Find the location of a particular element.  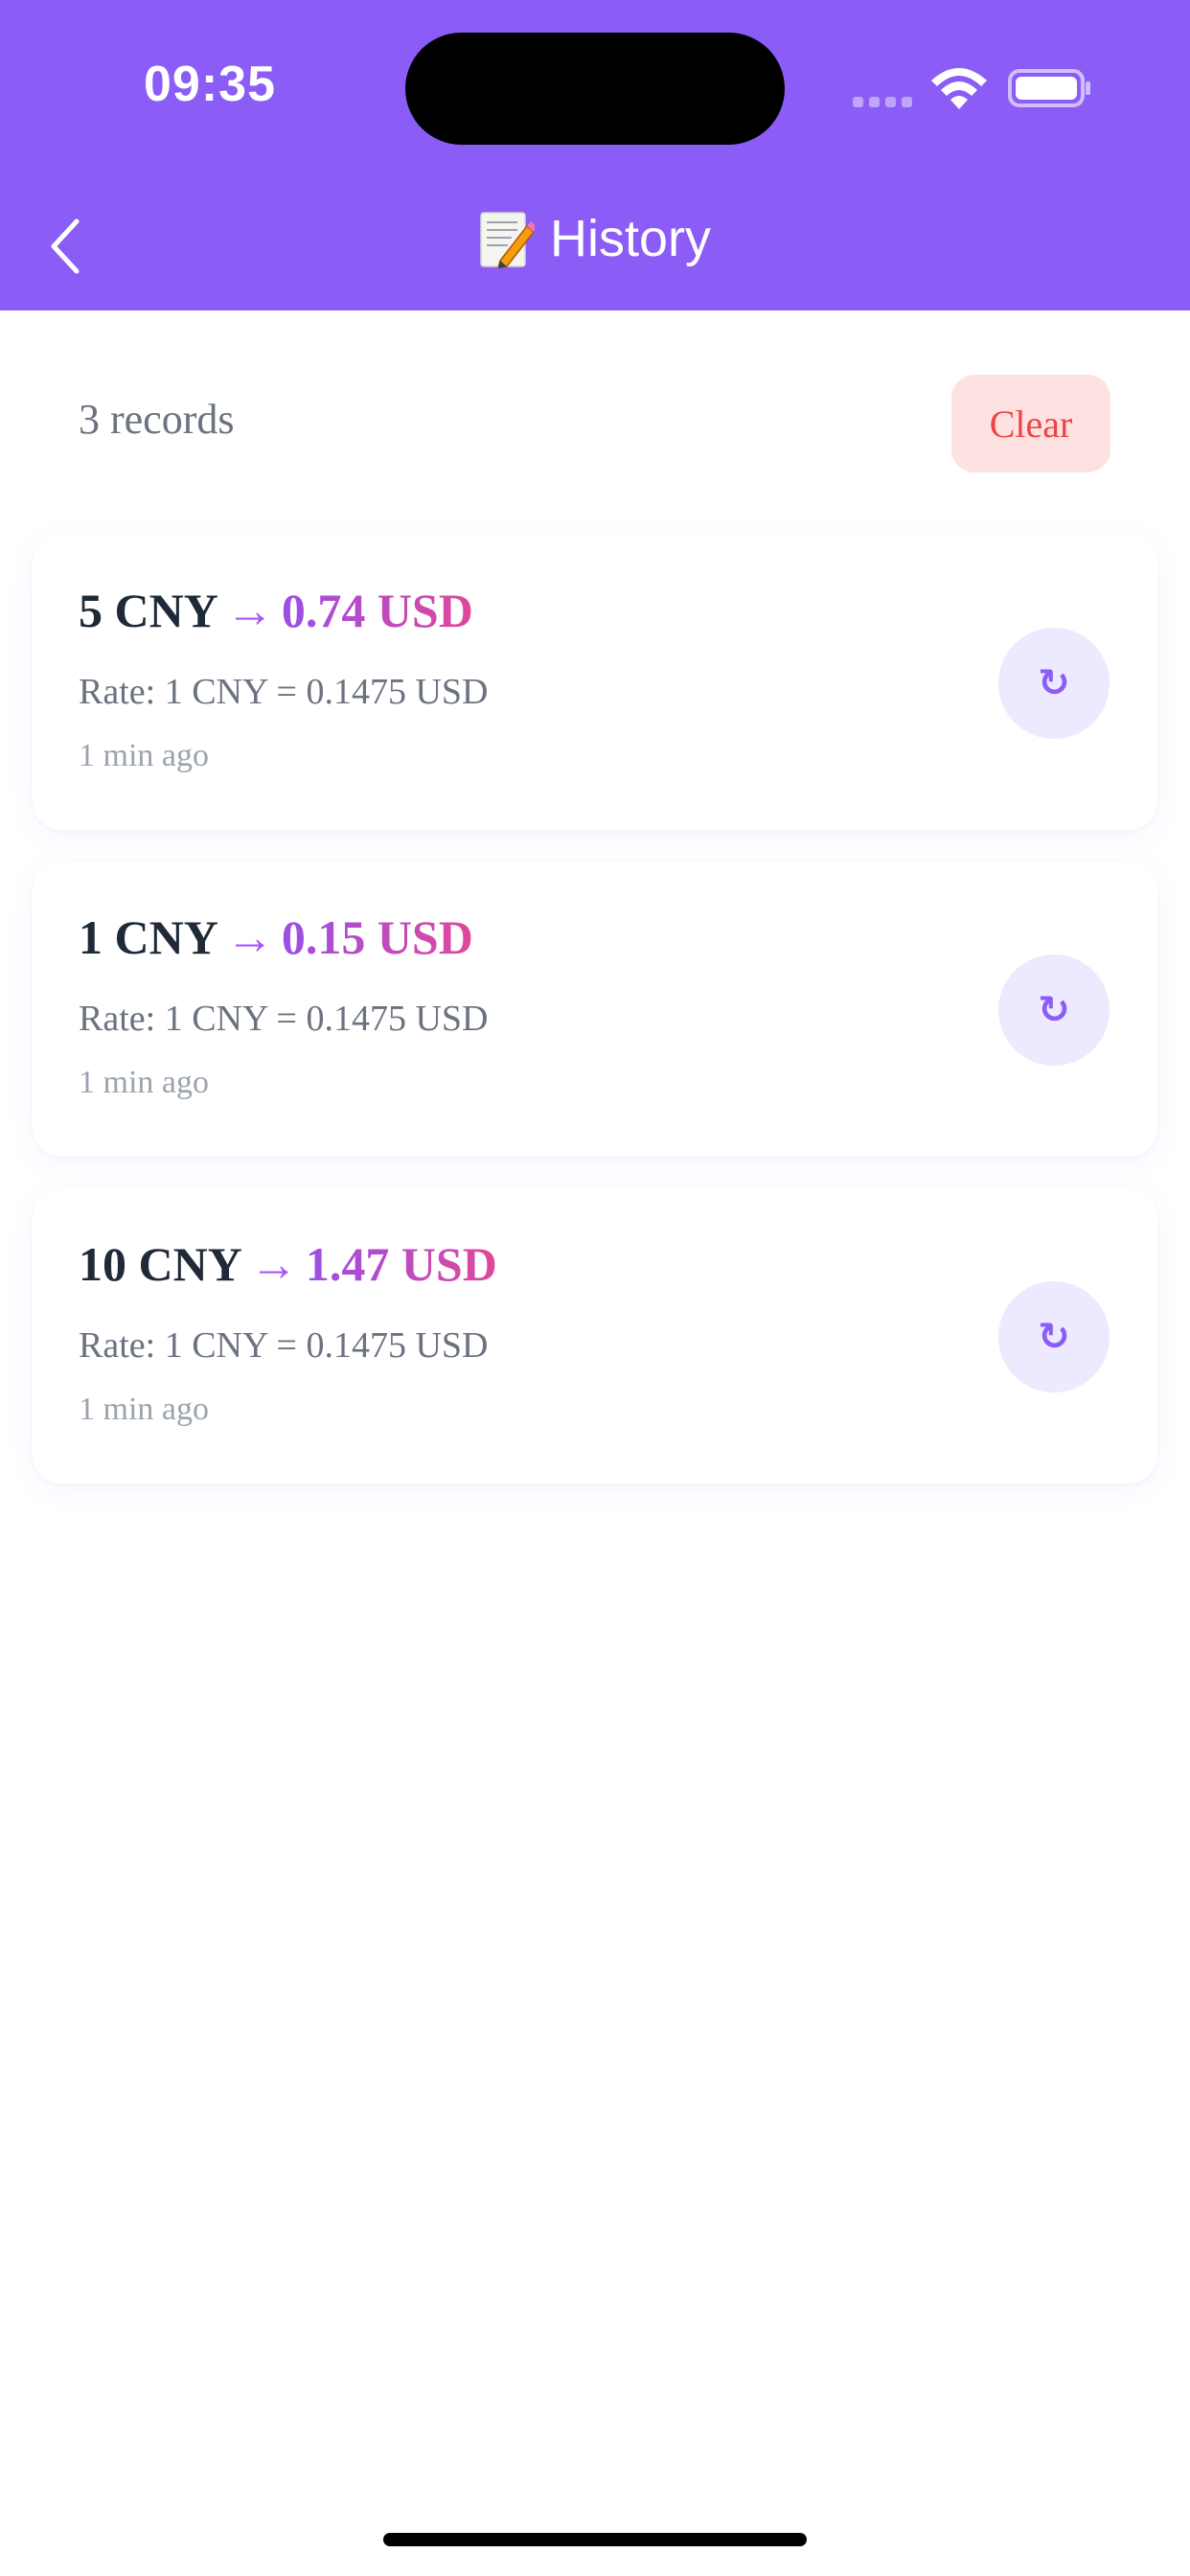

conversion-amount: 10 CNY → 1.47 USD is located at coordinates (288, 1264).